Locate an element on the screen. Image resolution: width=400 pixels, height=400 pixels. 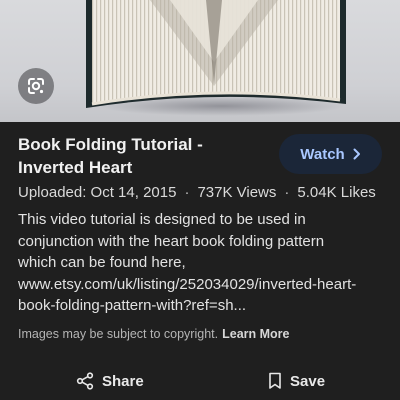
google-lens-button is located at coordinates (36, 86).